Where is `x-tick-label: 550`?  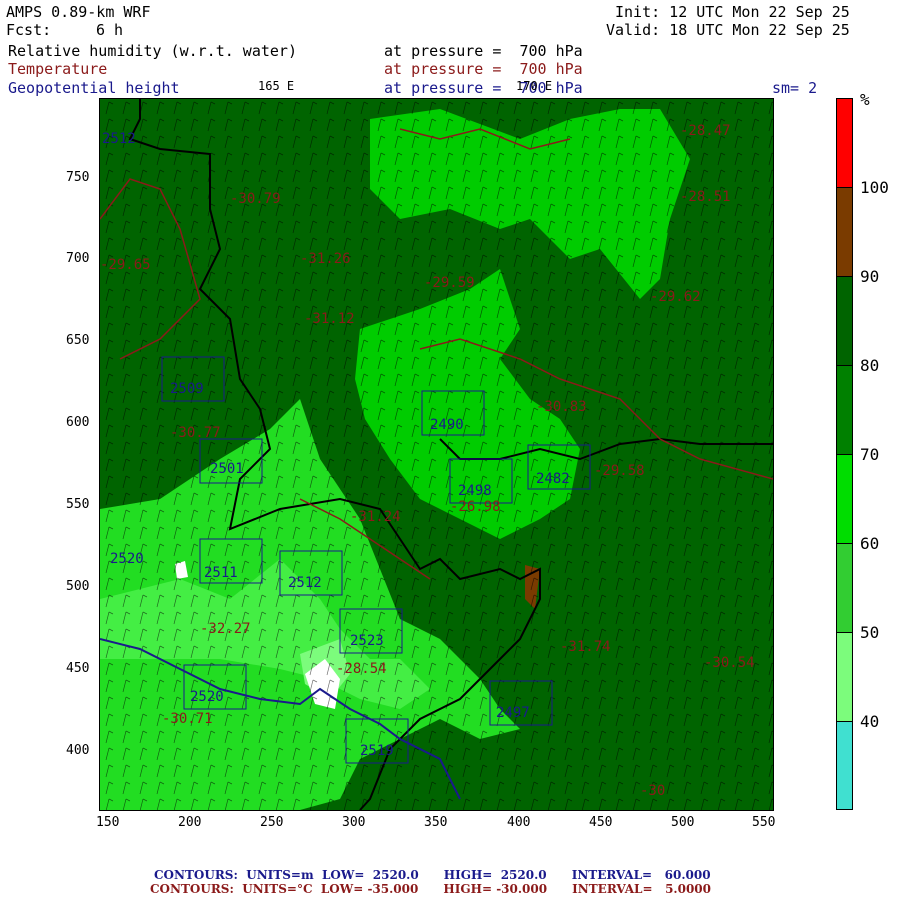
x-tick-label: 550 is located at coordinates (764, 822).